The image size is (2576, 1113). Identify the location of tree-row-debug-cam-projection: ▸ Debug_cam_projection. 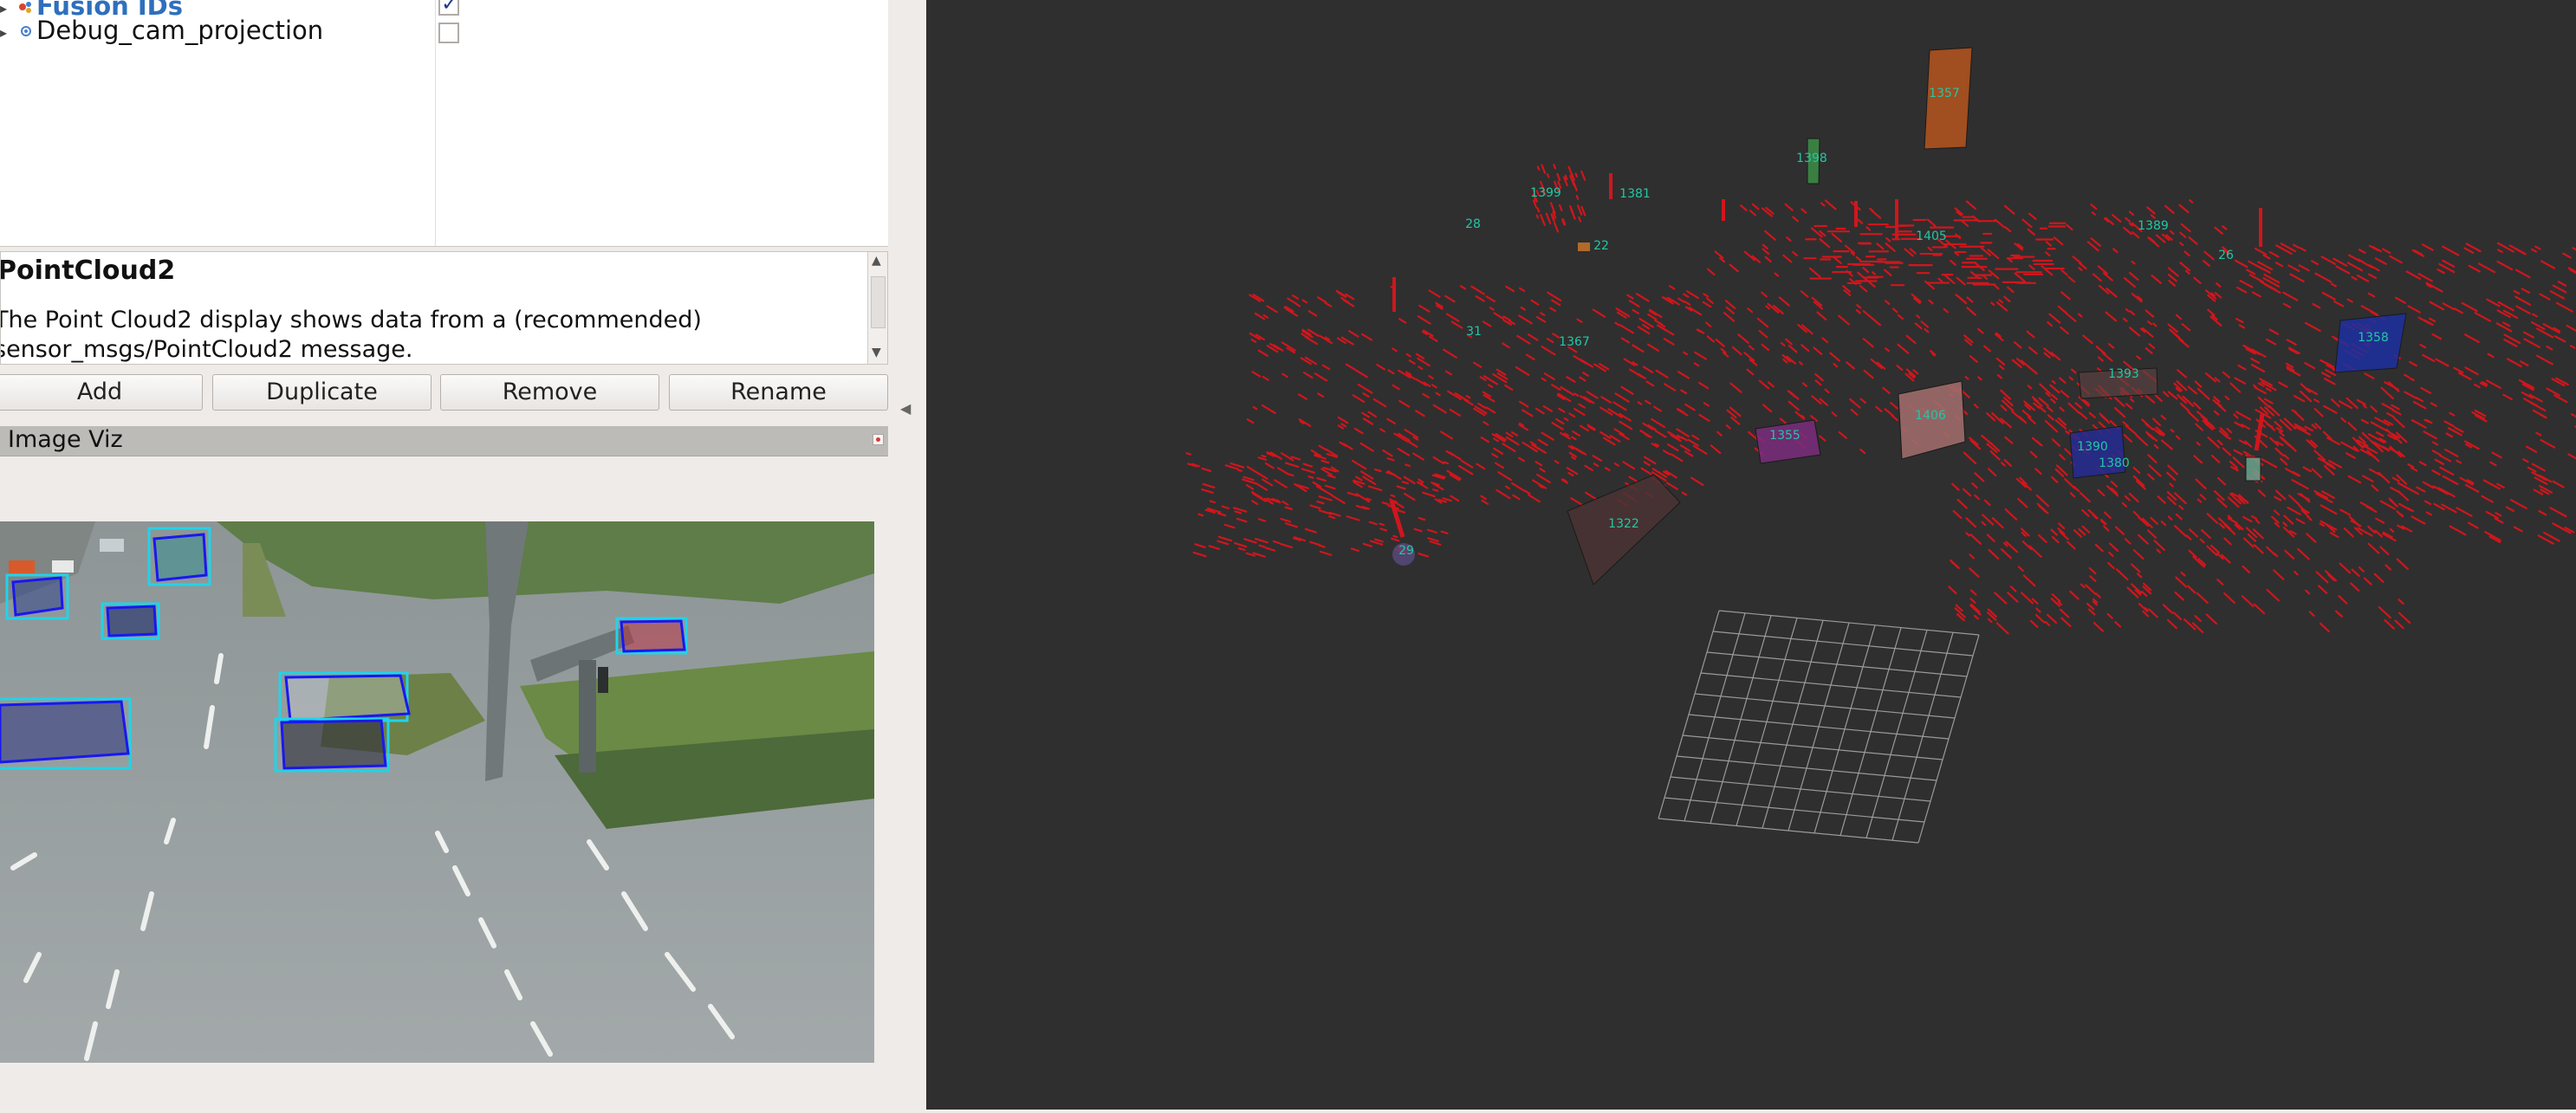
(444, 33).